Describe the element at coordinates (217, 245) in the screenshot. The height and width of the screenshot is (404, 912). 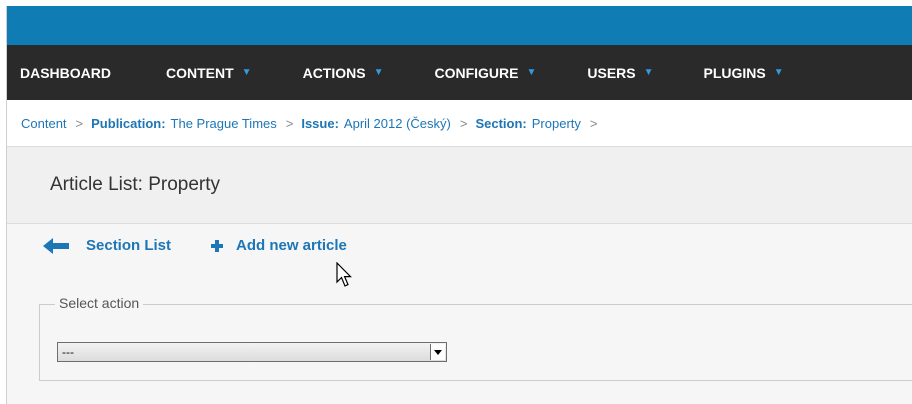
I see `plus-icon` at that location.